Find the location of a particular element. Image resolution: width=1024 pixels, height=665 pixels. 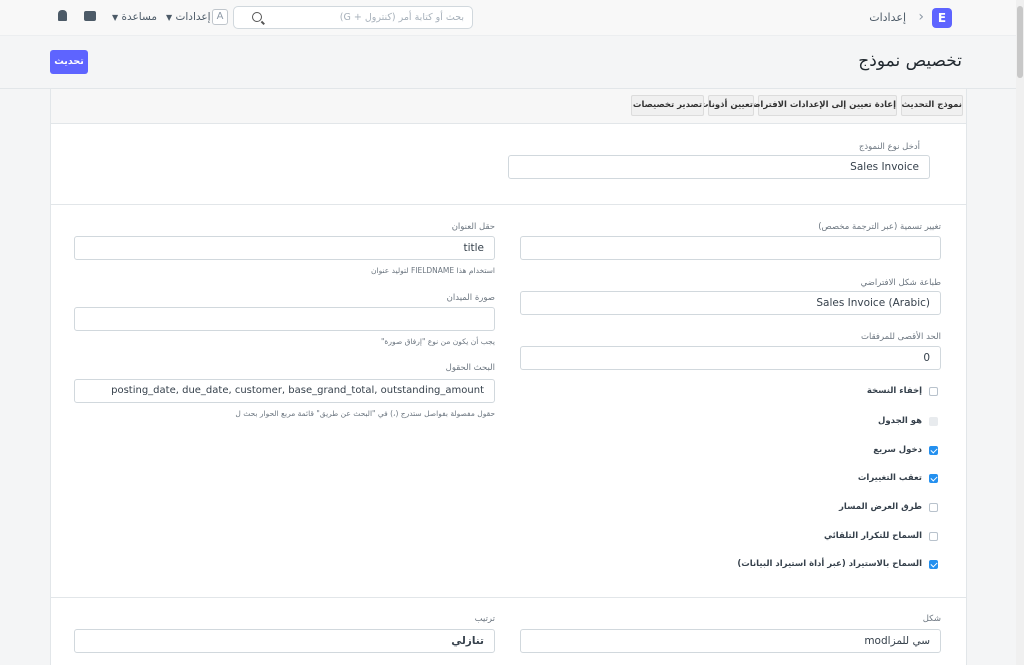

checkbox-quick-entry: دخول سريع is located at coordinates (838, 452).